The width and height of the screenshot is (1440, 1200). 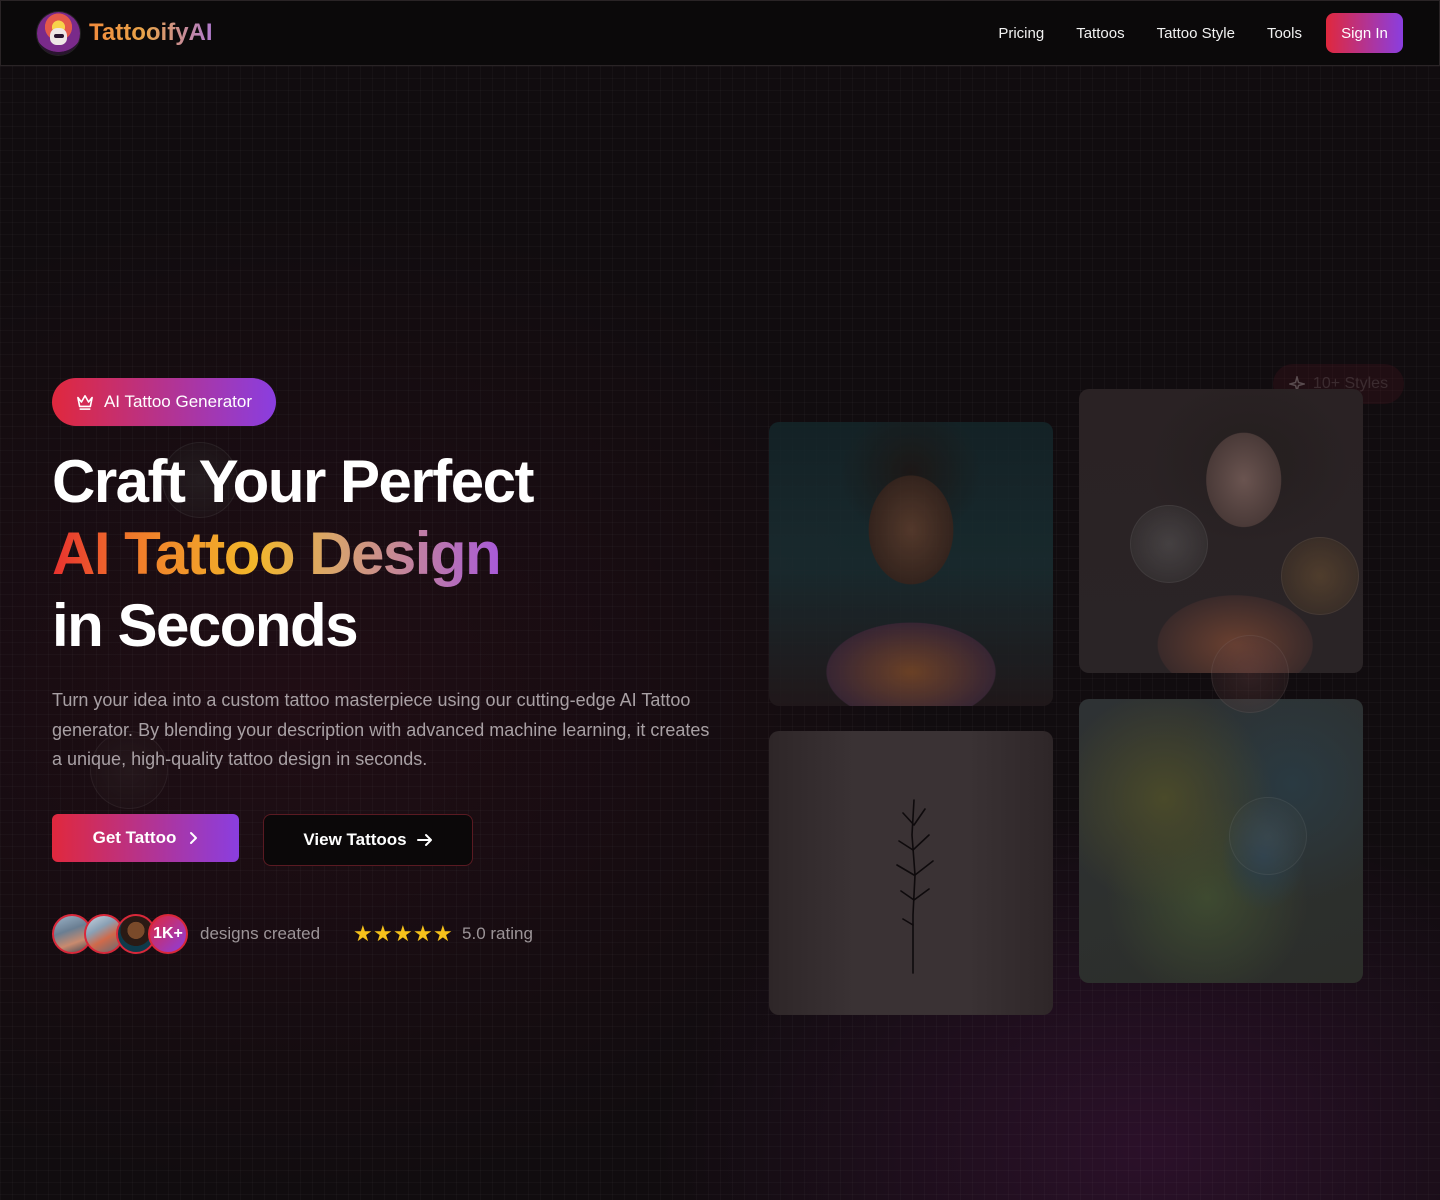 I want to click on arrow-right-icon, so click(x=424, y=840).